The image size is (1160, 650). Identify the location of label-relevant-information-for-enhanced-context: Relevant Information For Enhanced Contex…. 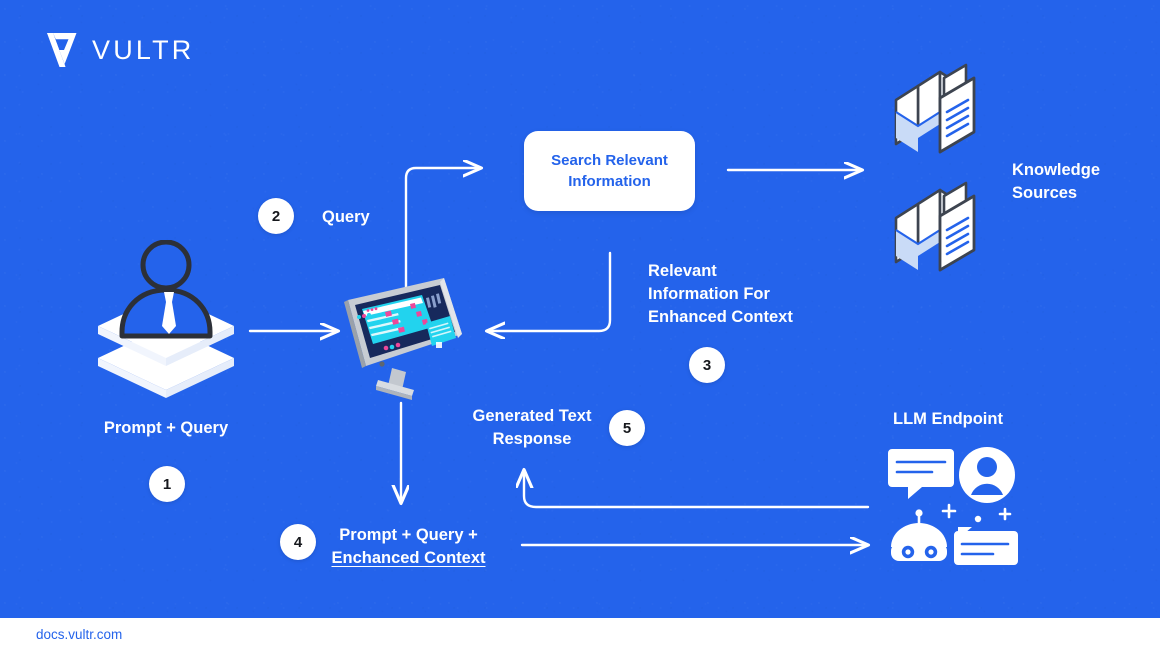
(720, 294).